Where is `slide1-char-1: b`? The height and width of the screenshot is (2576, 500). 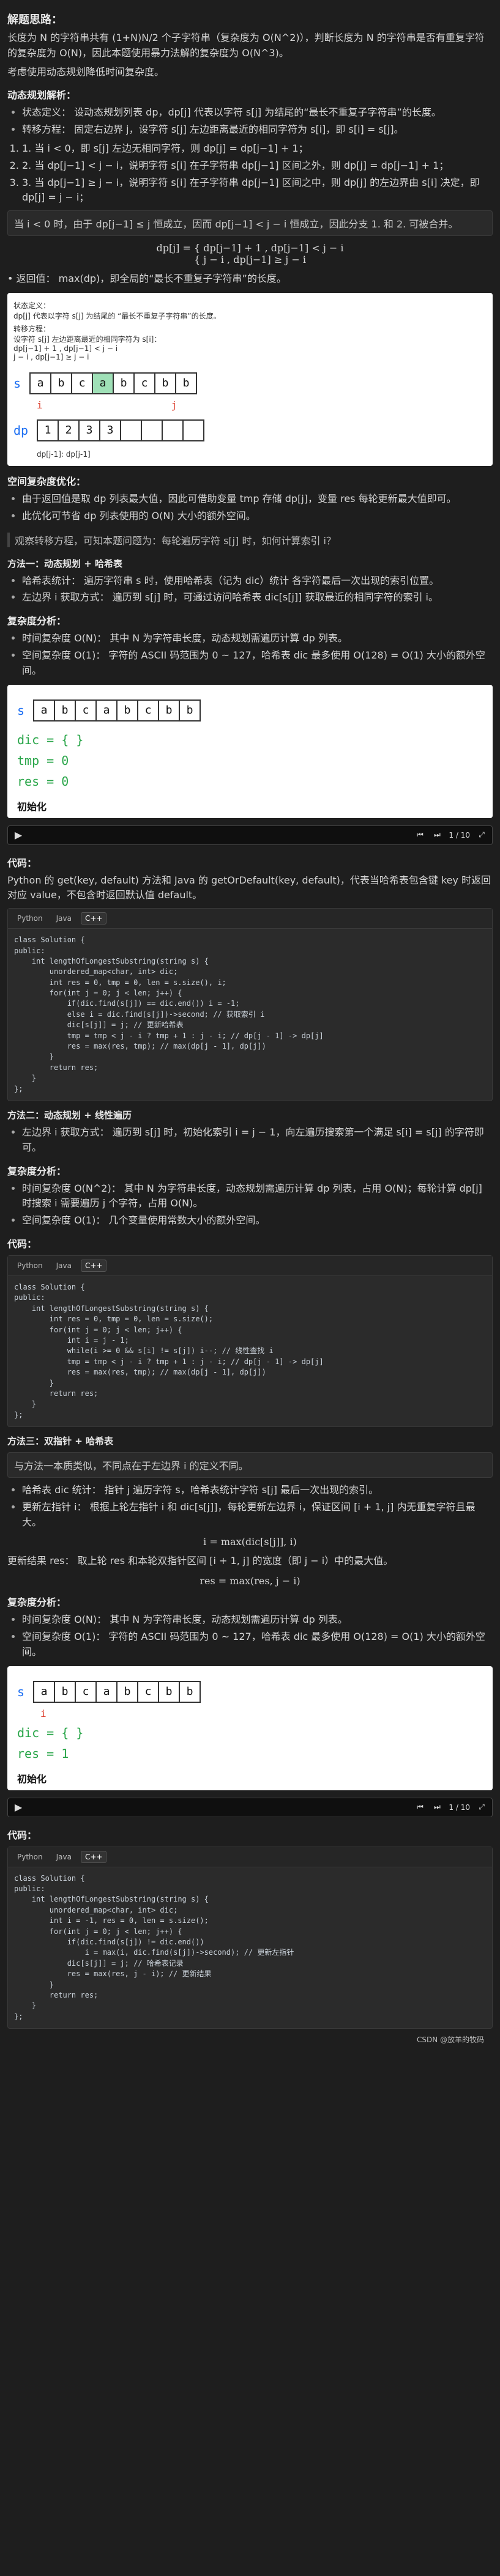 slide1-char-1: b is located at coordinates (65, 711).